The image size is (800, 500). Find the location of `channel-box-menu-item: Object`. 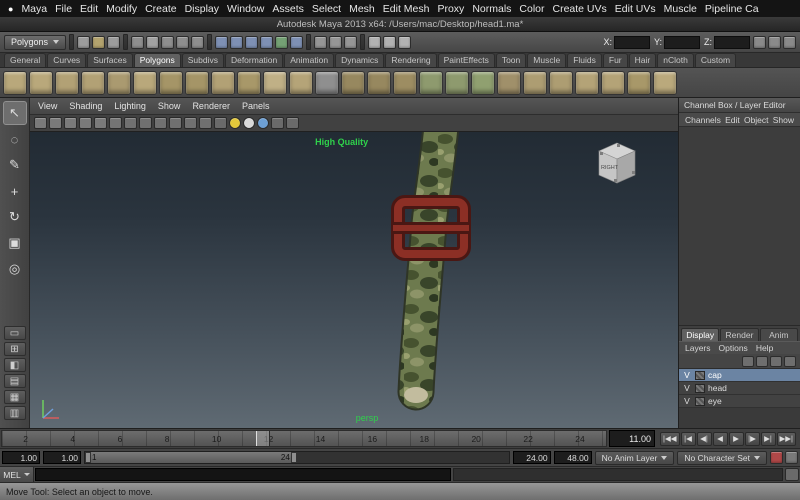

channel-box-menu-item: Object is located at coordinates (756, 120).